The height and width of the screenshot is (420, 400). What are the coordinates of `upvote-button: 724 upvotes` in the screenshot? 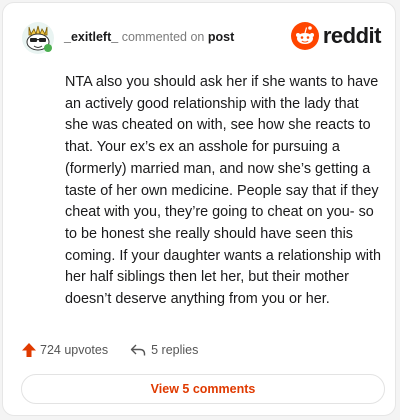 It's located at (64, 350).